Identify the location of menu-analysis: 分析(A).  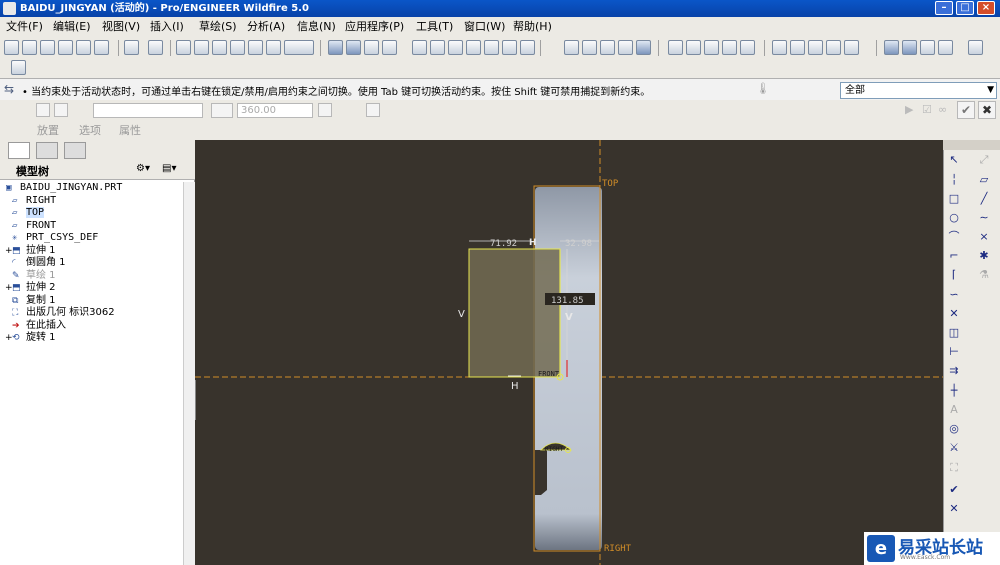
(266, 27).